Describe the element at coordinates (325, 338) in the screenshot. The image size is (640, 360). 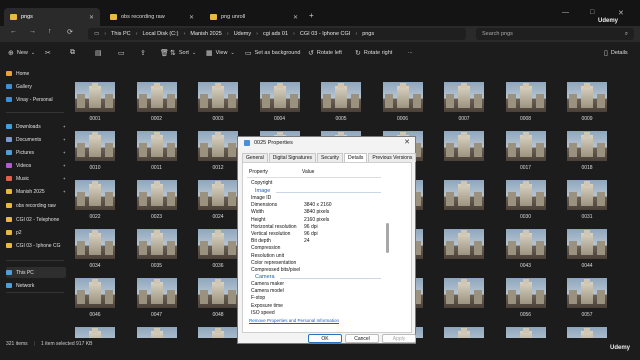
I see `ok-button: OK` at that location.